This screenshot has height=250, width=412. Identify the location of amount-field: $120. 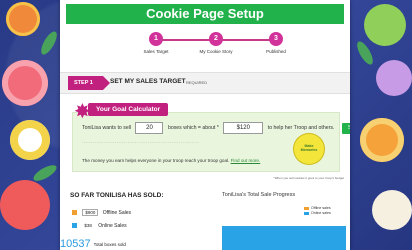
(243, 128).